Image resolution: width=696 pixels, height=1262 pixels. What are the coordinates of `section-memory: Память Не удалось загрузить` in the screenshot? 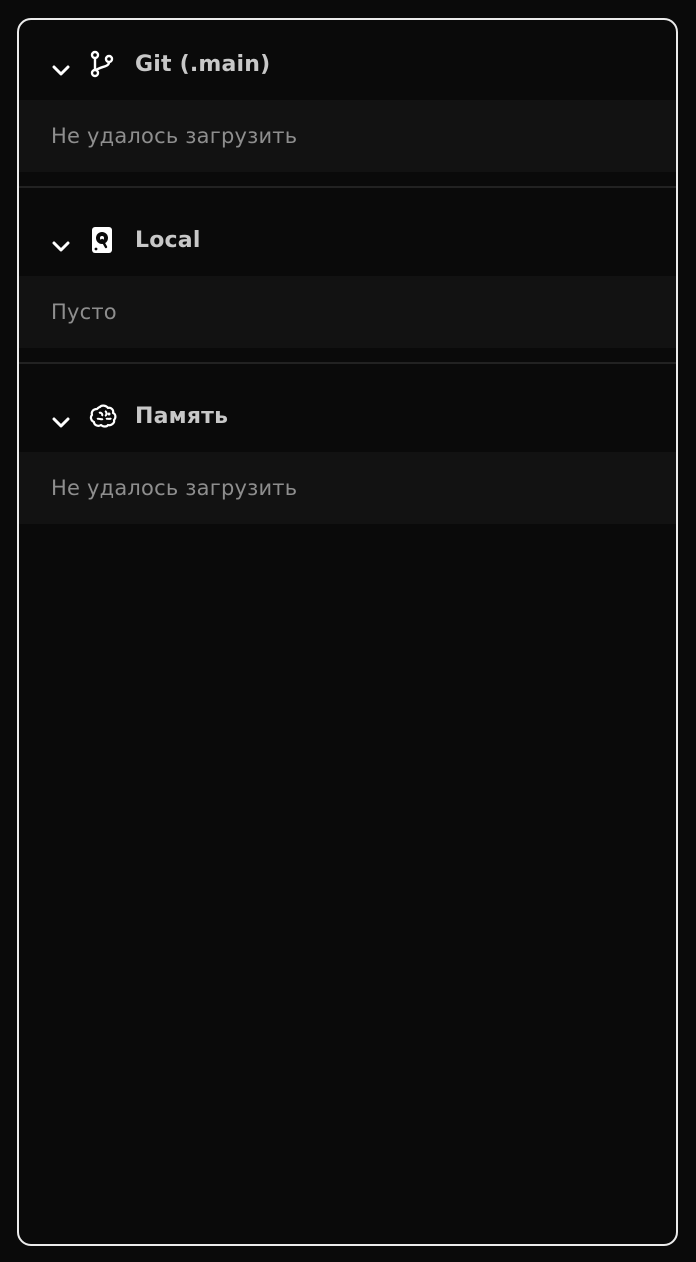 It's located at (347, 452).